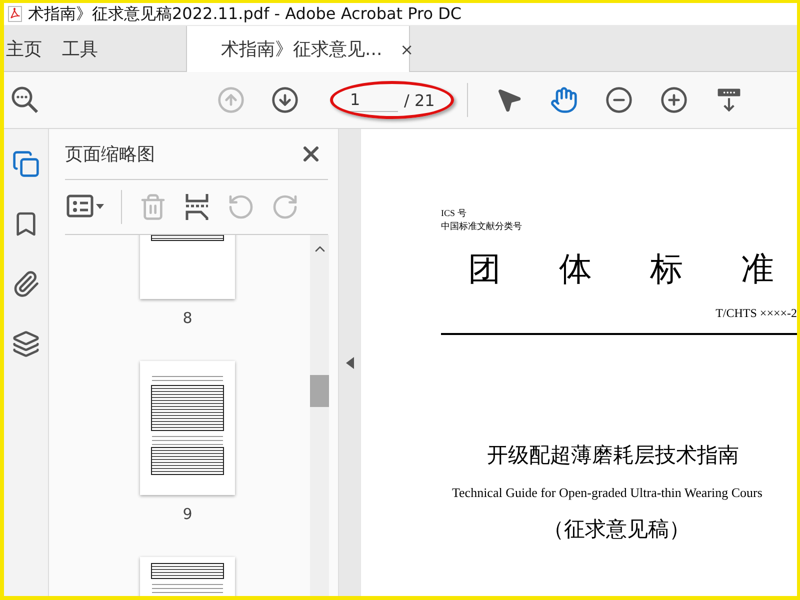  Describe the element at coordinates (419, 100) in the screenshot. I see `page-total: / 21` at that location.